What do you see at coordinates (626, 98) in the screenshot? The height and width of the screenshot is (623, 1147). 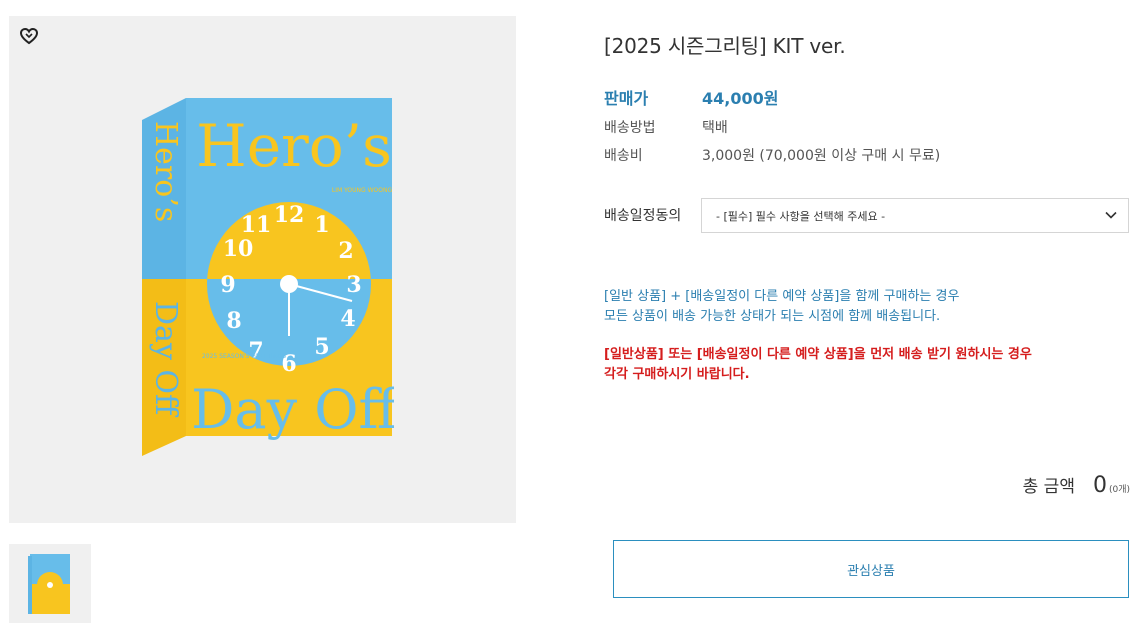 I see `price-label: 판매가` at bounding box center [626, 98].